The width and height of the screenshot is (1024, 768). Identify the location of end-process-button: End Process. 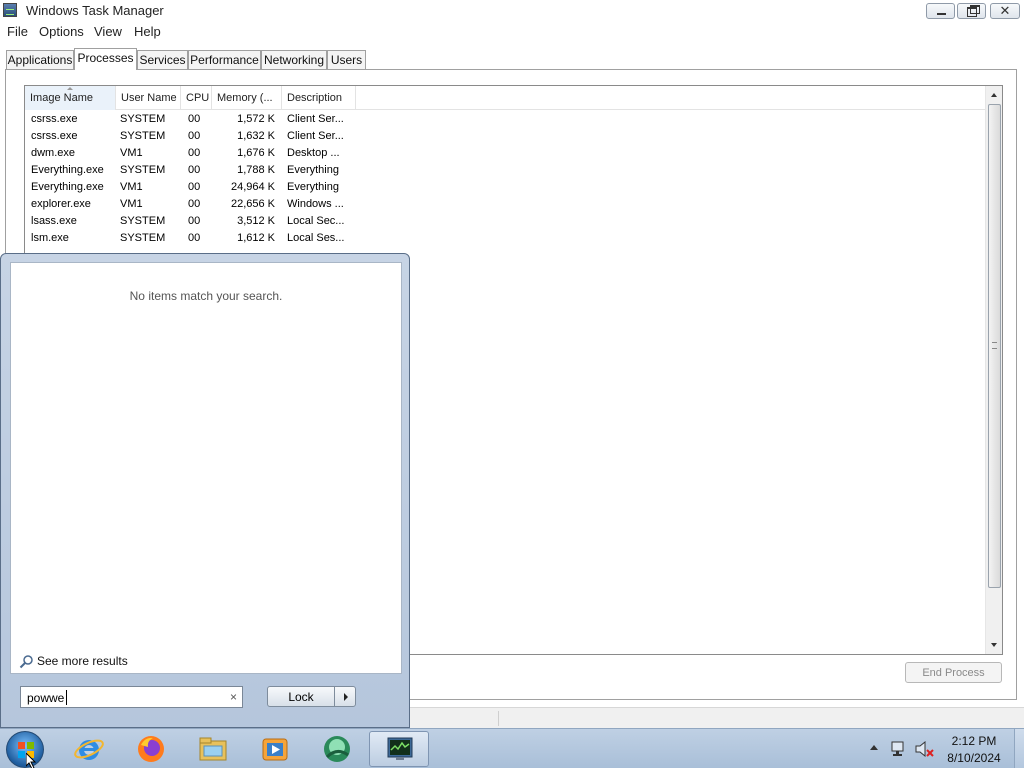
(953, 672).